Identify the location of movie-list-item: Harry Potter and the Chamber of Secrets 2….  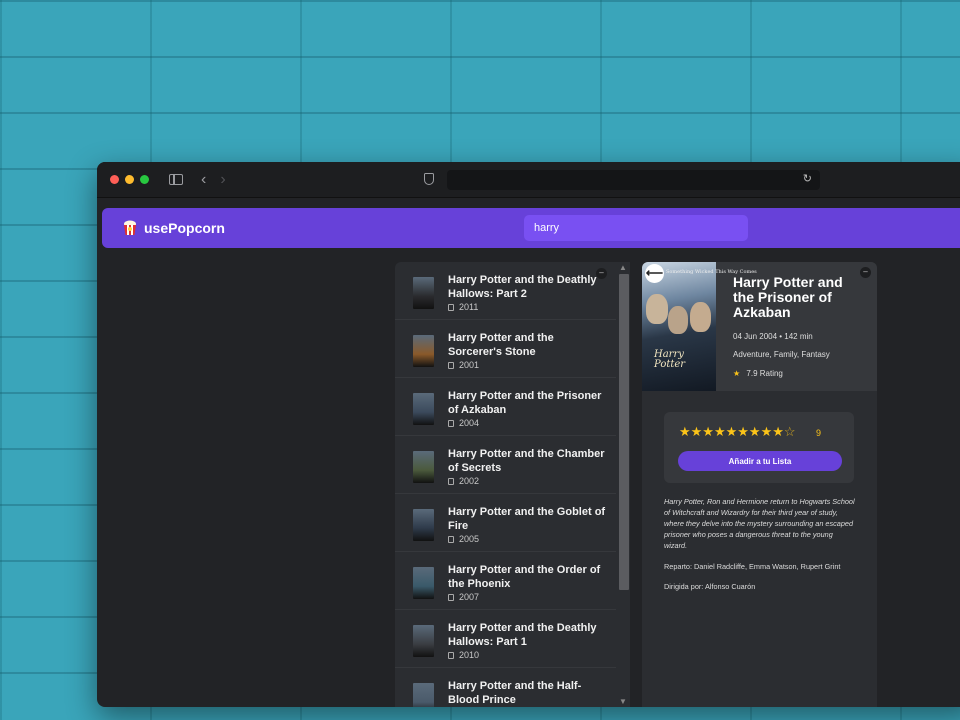
(512, 465).